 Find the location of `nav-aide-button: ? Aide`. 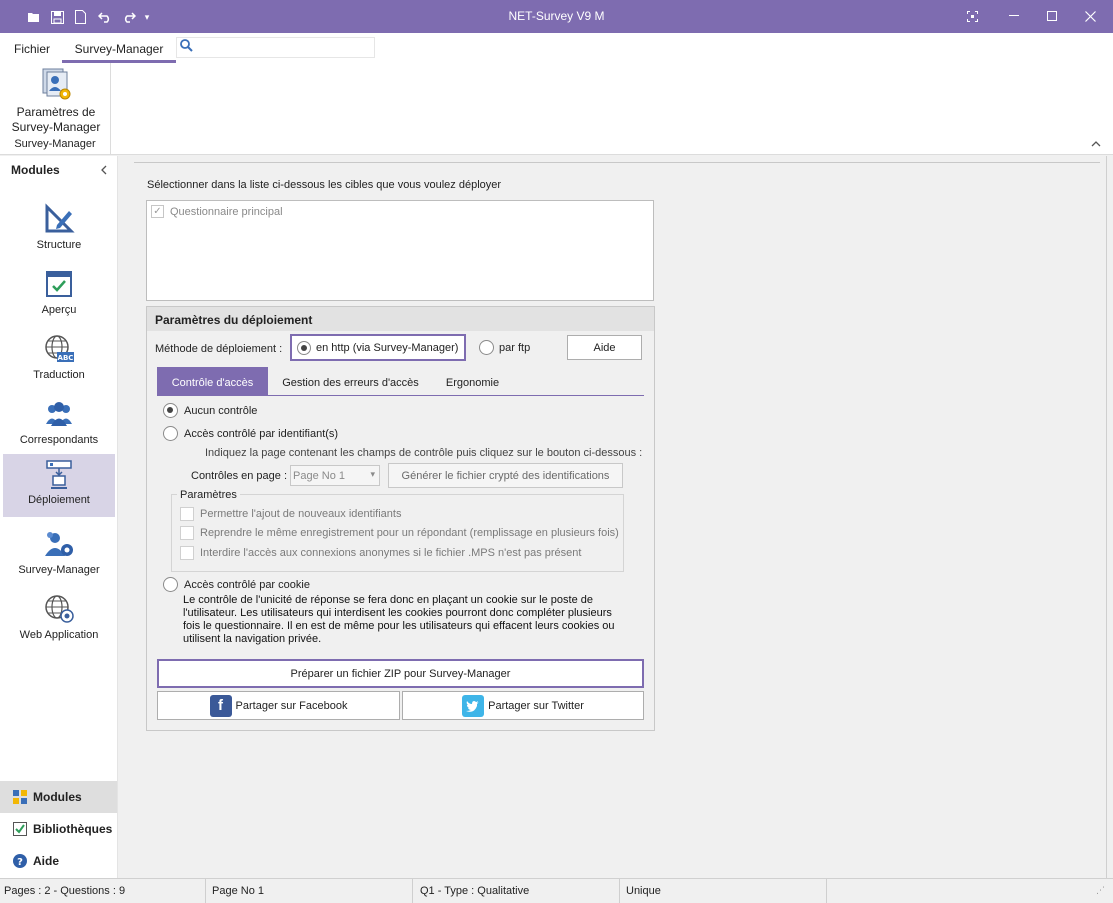

nav-aide-button: ? Aide is located at coordinates (58, 861).